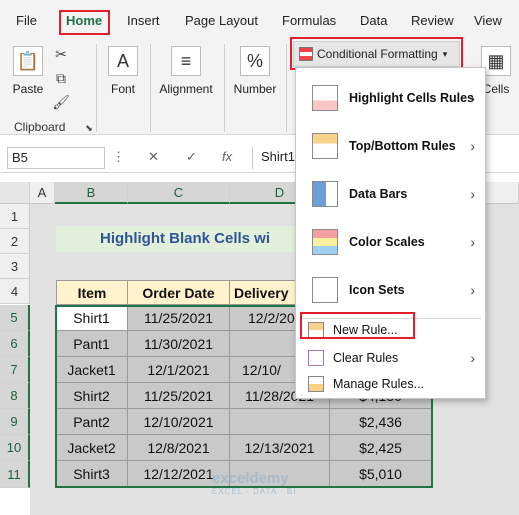  Describe the element at coordinates (309, 20) in the screenshot. I see `tab-formulas: Formulas` at that location.